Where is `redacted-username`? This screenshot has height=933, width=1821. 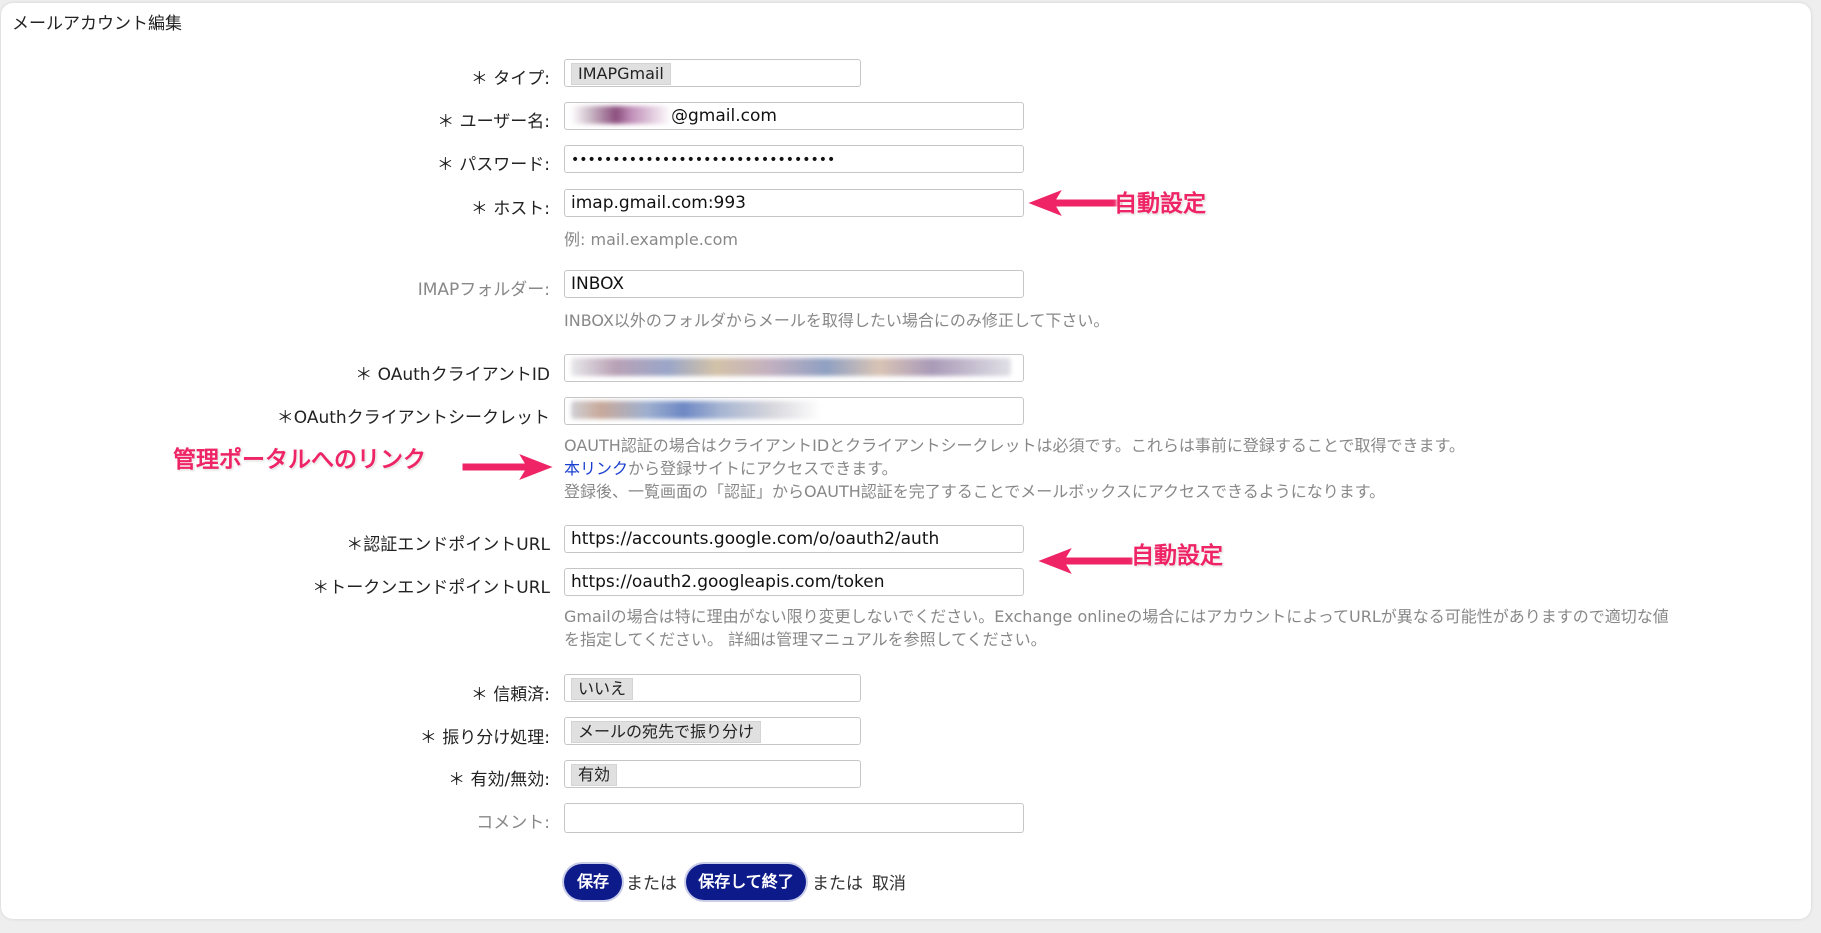
redacted-username is located at coordinates (621, 115).